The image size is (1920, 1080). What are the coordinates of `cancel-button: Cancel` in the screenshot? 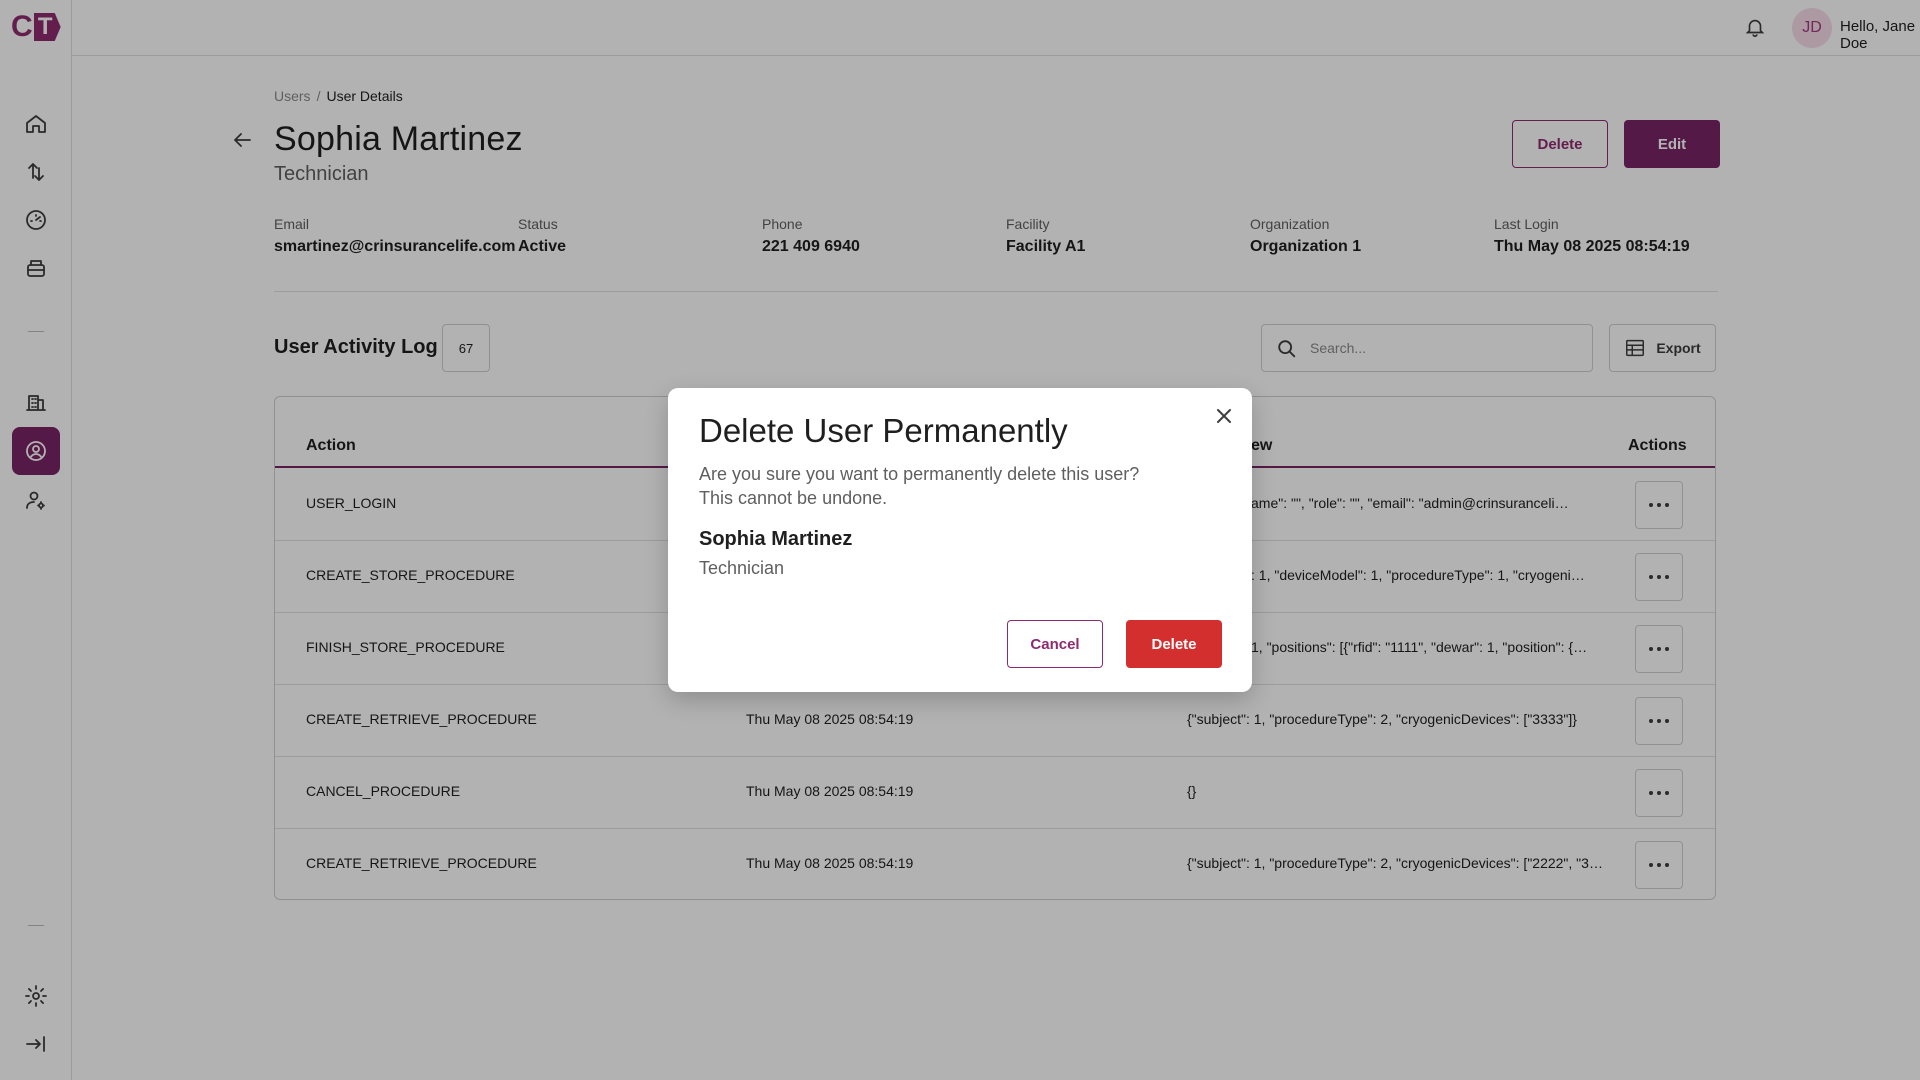 It's located at (1055, 644).